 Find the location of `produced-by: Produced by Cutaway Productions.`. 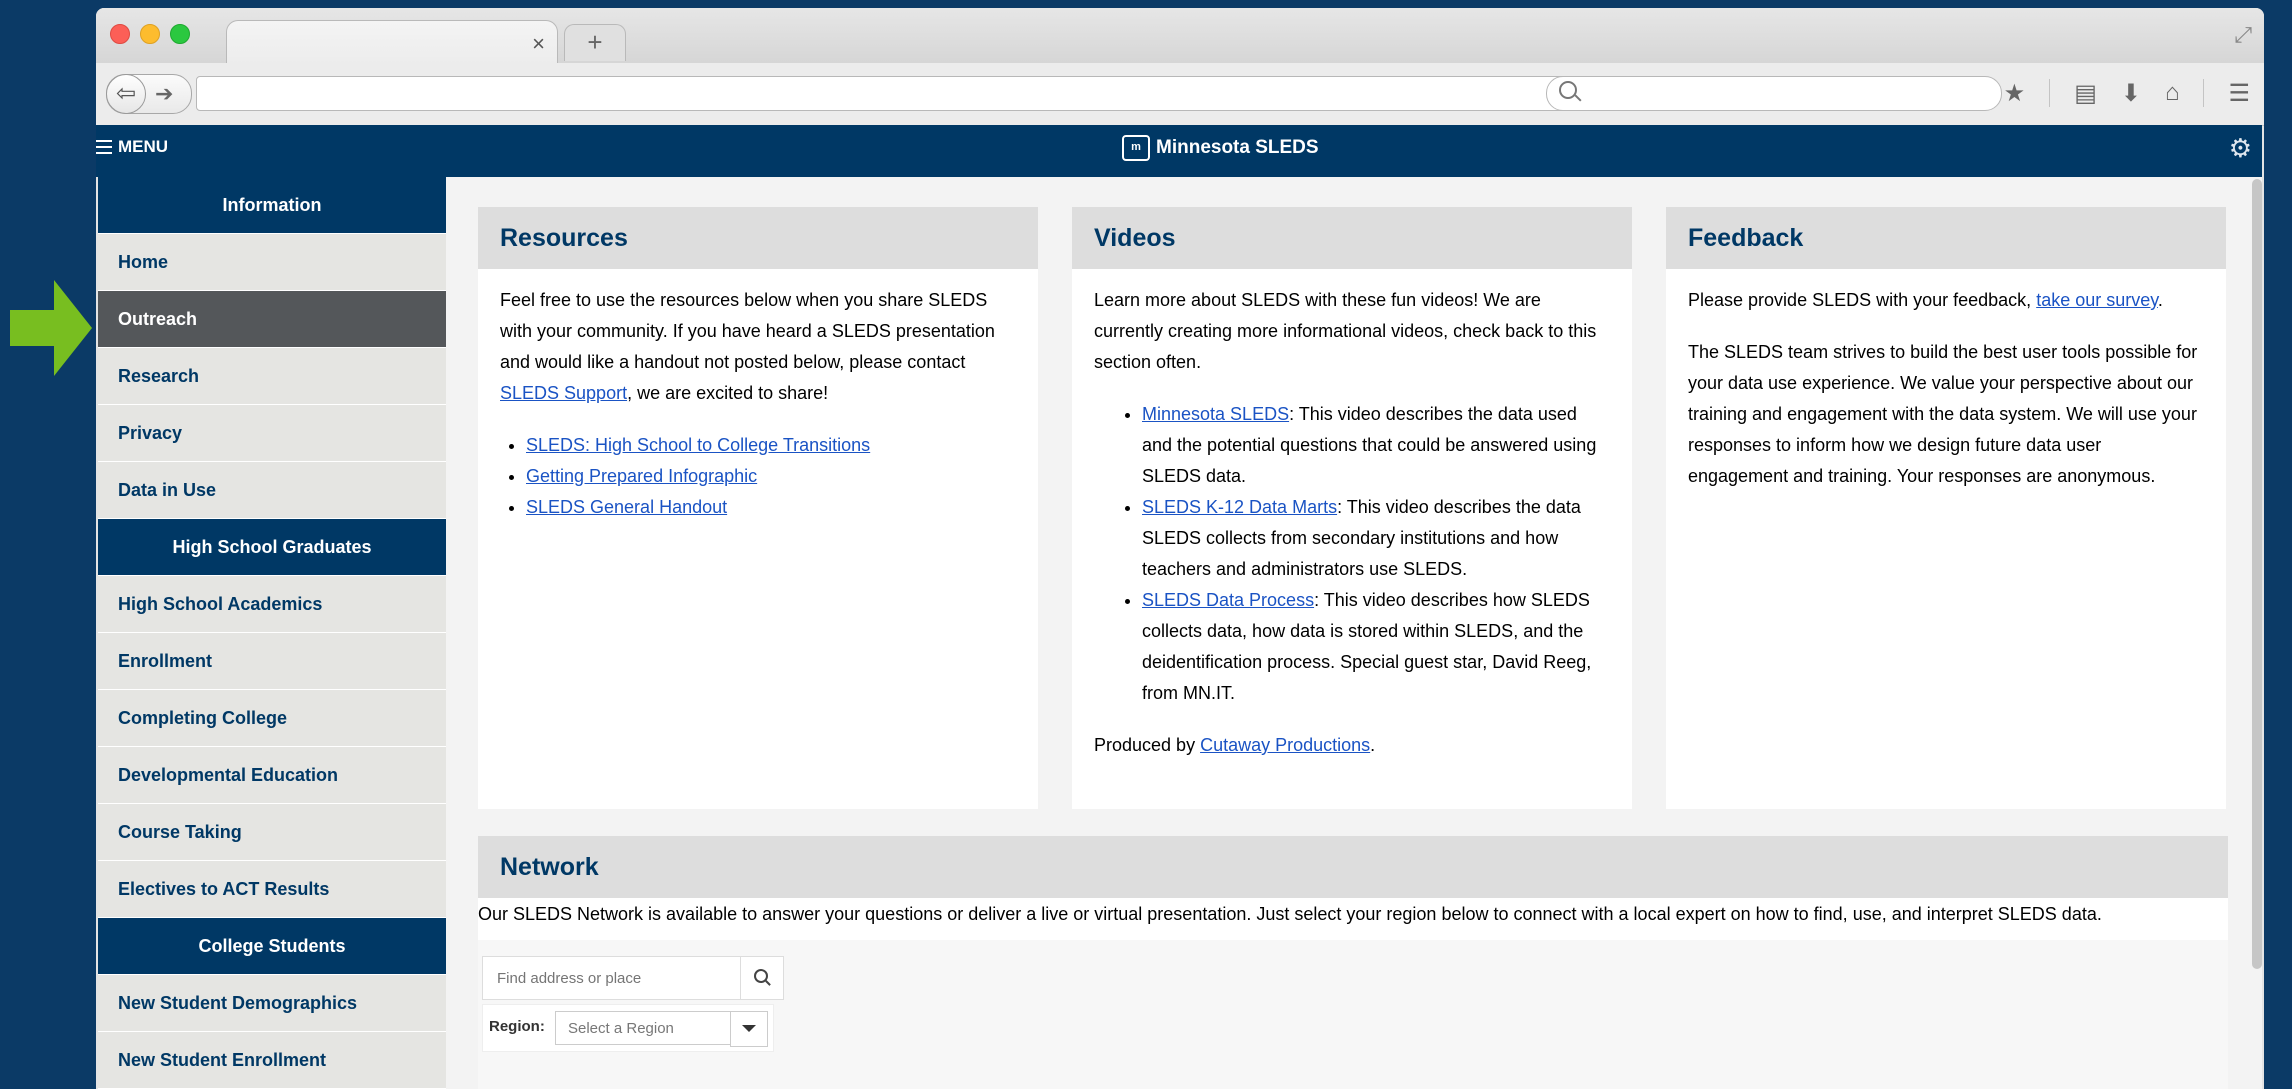

produced-by: Produced by Cutaway Productions. is located at coordinates (1235, 745).